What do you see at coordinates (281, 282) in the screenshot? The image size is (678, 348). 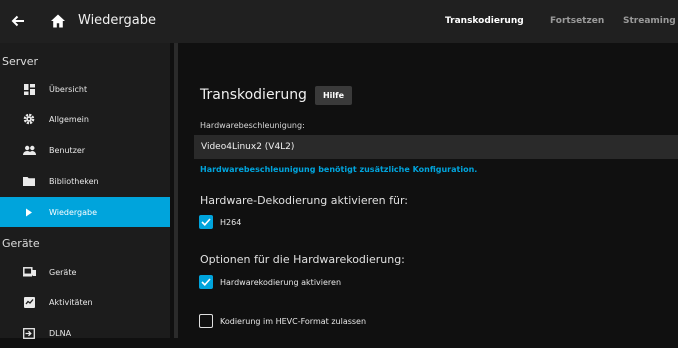 I see `hw-encoding-label: Hardwarekodierung aktivieren` at bounding box center [281, 282].